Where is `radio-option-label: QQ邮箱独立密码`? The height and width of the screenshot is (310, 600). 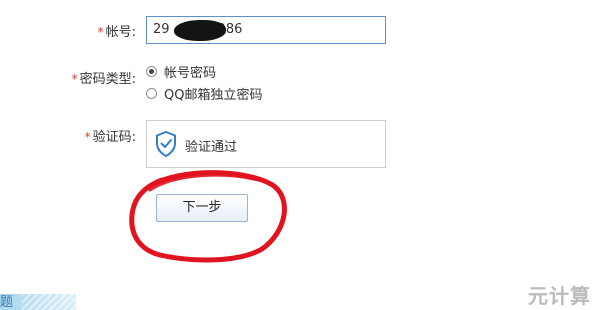 radio-option-label: QQ邮箱独立密码 is located at coordinates (213, 95).